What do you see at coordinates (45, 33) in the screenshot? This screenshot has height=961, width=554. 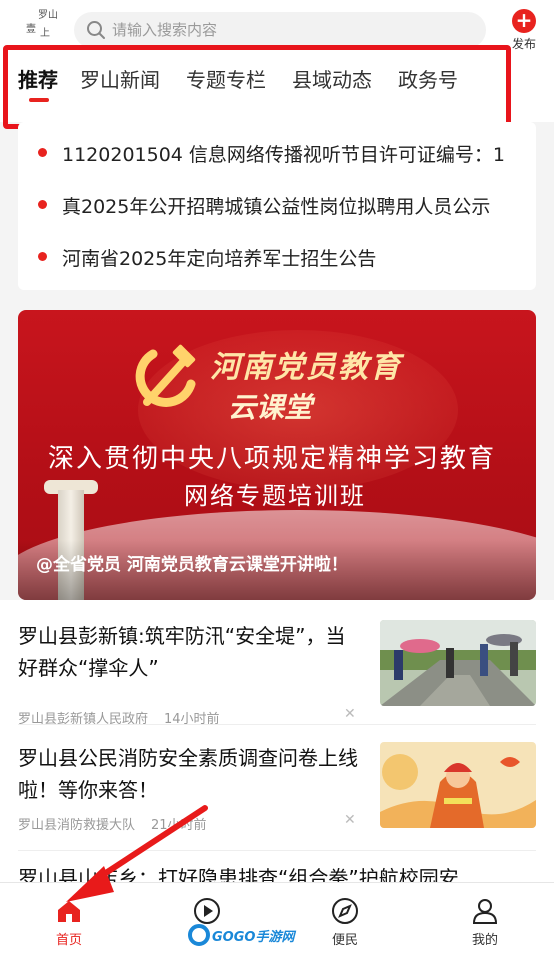 I see `logo-text-3: 上` at bounding box center [45, 33].